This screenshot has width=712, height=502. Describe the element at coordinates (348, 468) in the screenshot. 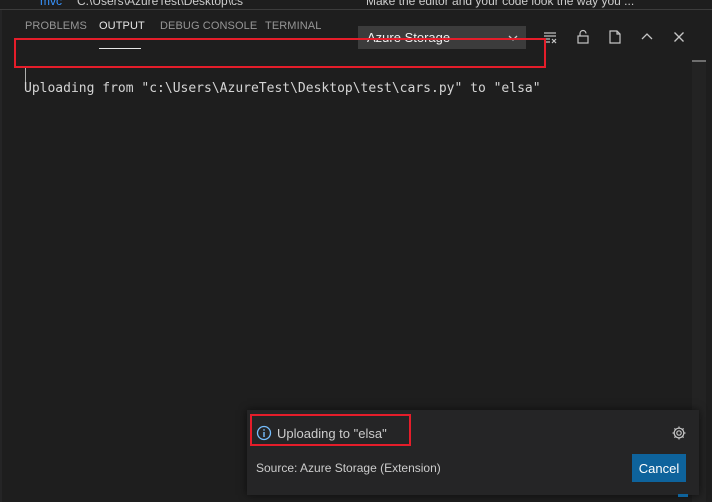

I see `notification-source: Source: Azure Storage (Extension)` at that location.